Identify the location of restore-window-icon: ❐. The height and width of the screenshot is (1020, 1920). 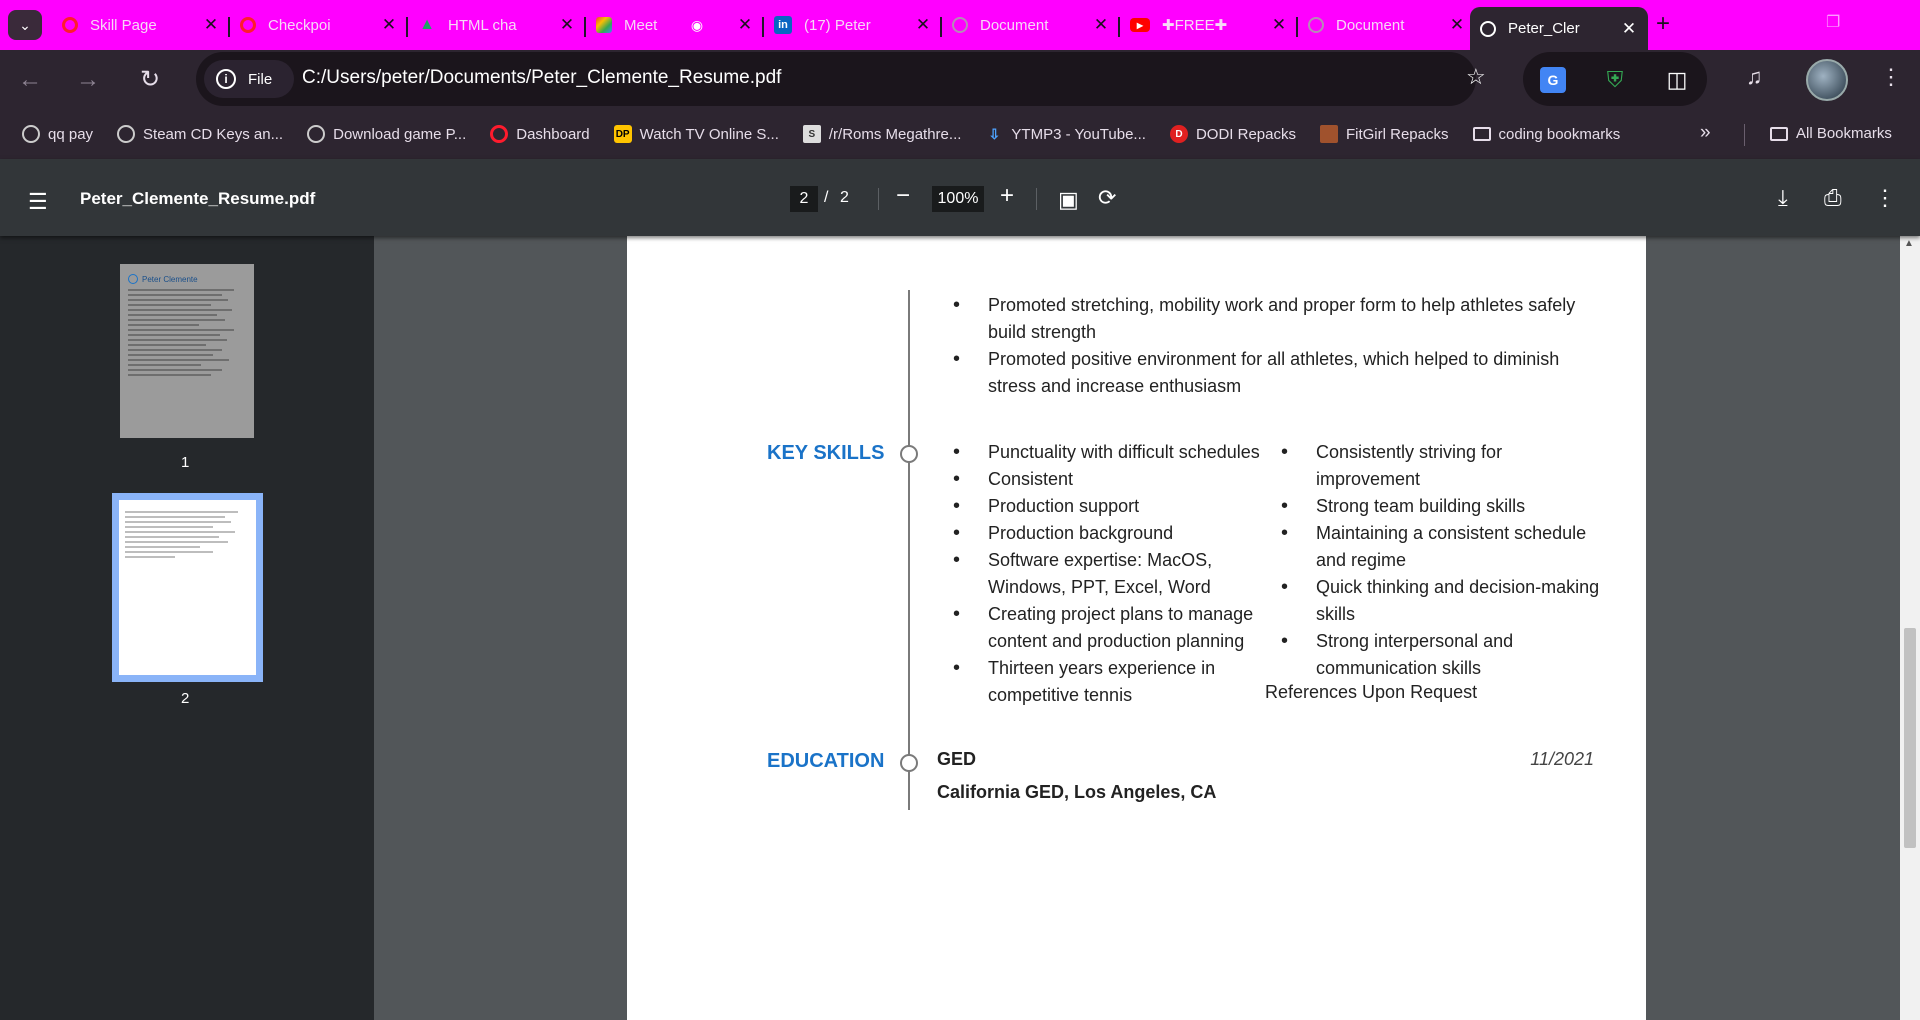
(1833, 22).